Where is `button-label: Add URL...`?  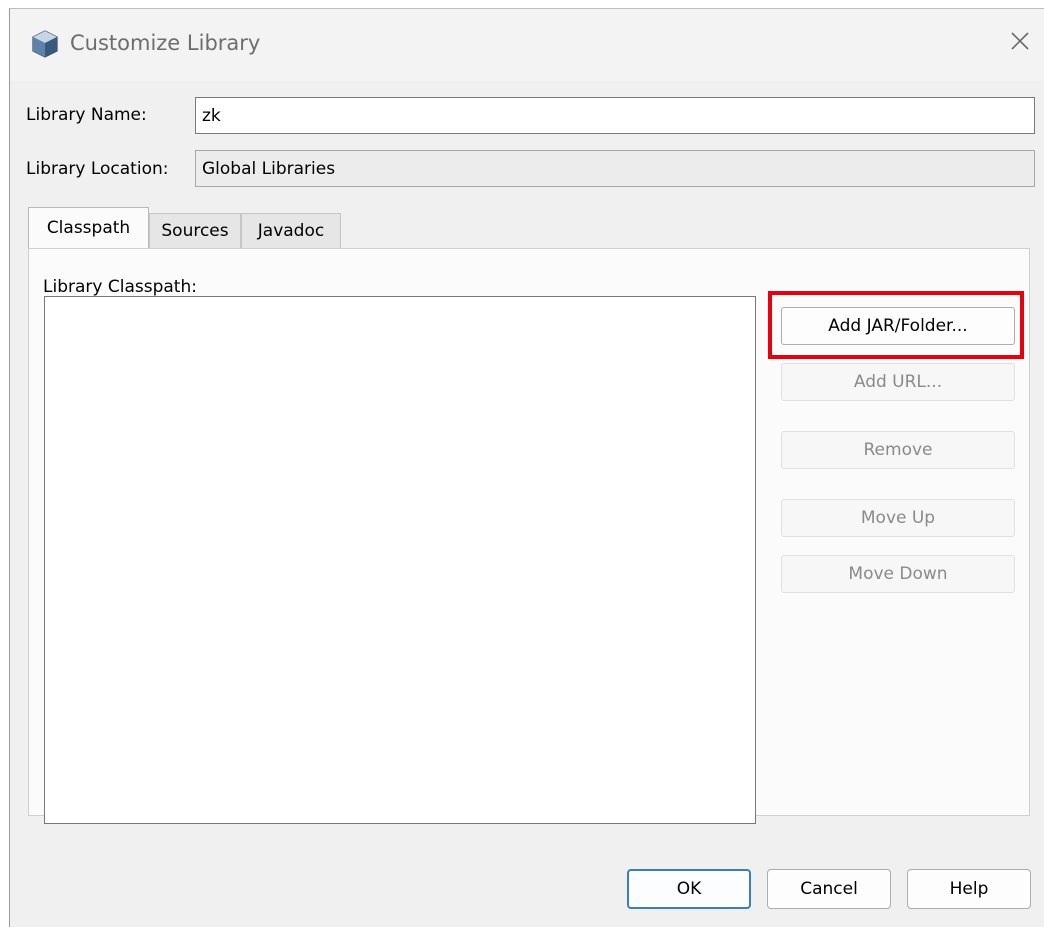
button-label: Add URL... is located at coordinates (898, 382).